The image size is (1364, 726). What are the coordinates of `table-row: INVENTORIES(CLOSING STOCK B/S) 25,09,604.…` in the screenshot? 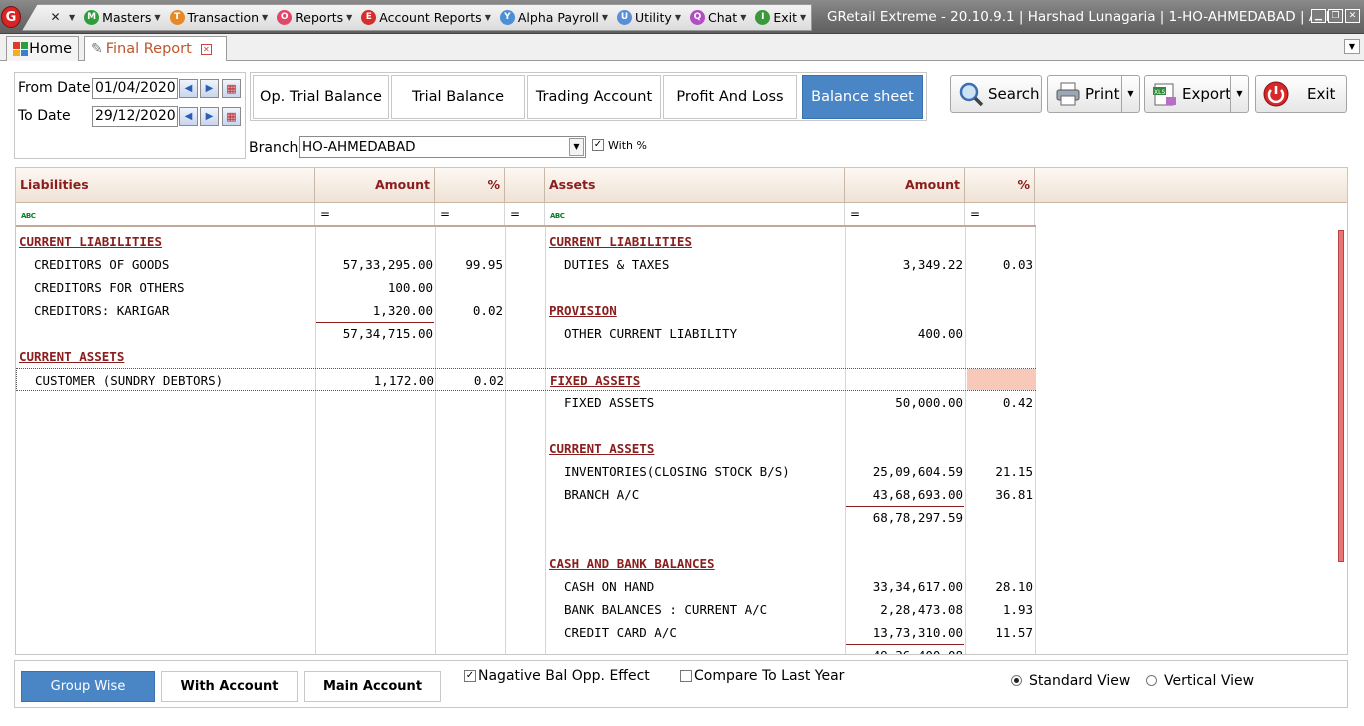 It's located at (526, 471).